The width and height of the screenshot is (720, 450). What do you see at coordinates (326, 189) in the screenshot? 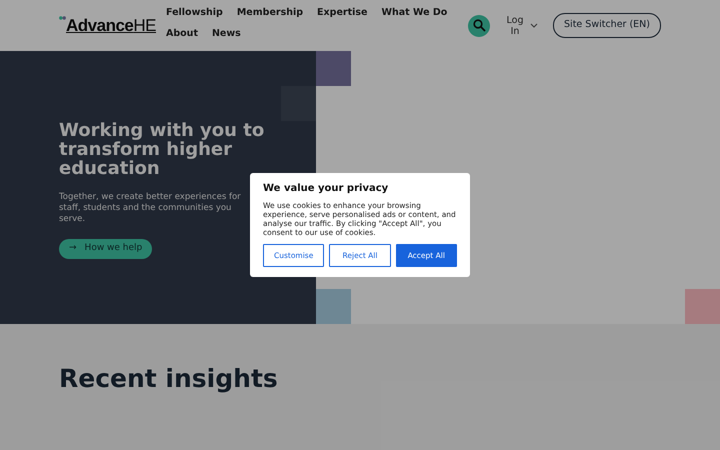
I see `dialog-title: We value your privacy` at bounding box center [326, 189].